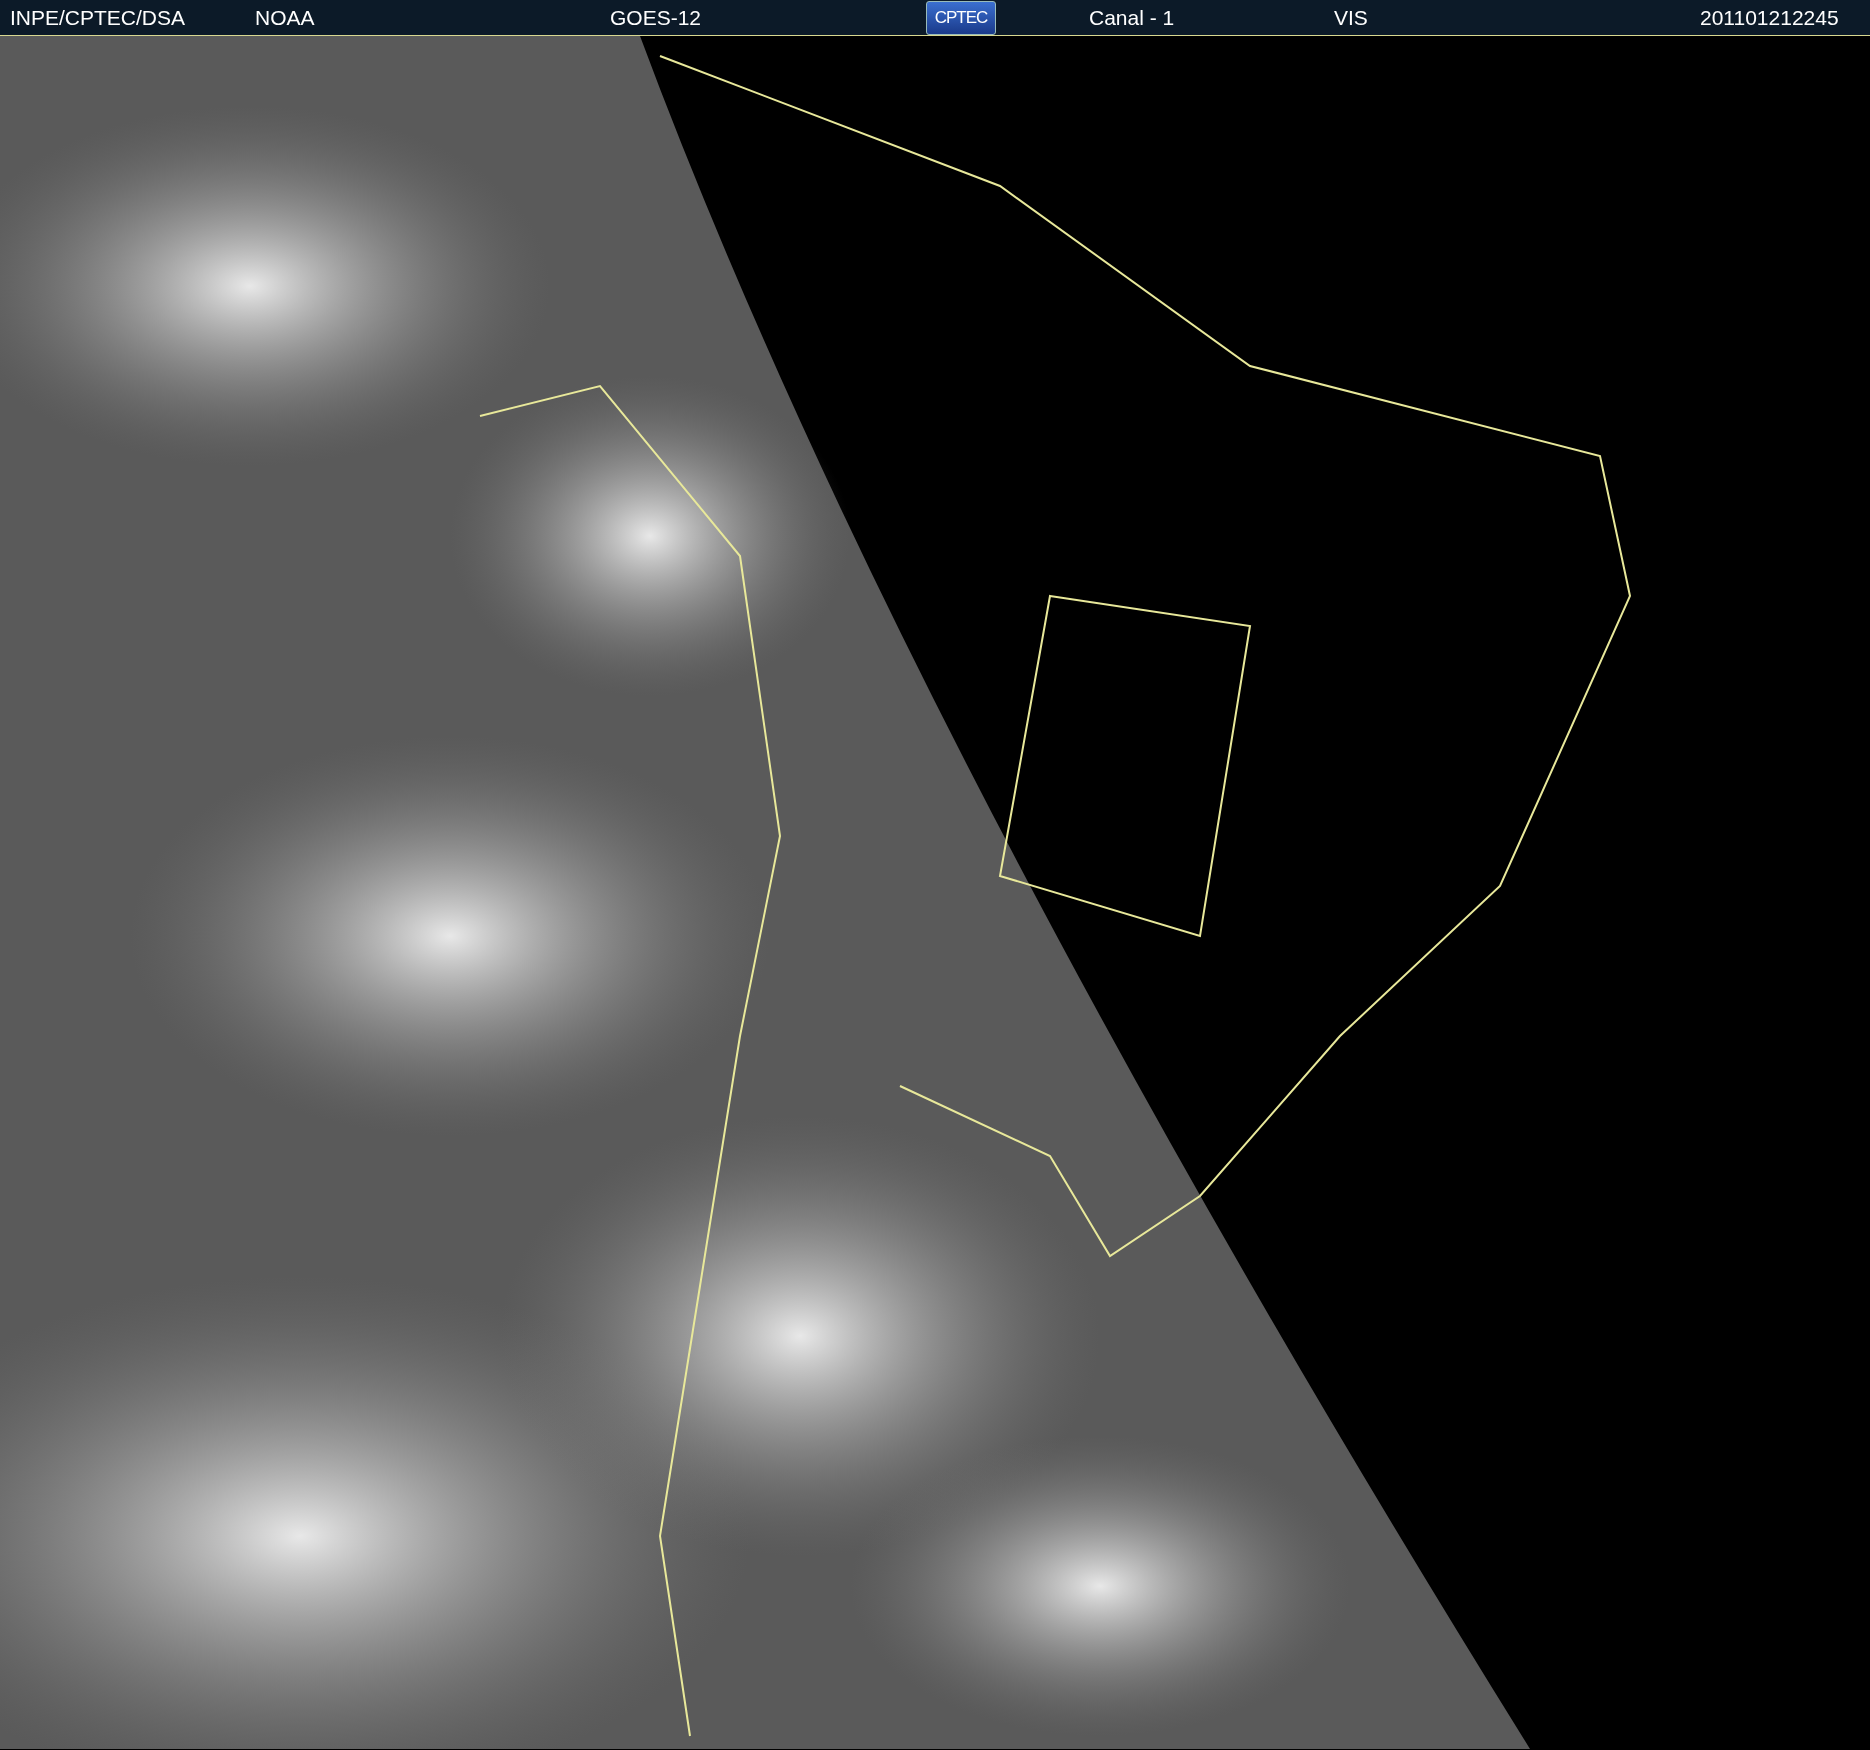 This screenshot has height=1750, width=1870. Describe the element at coordinates (98, 17) in the screenshot. I see `header-label: INPE/CPTEC/DSA` at that location.